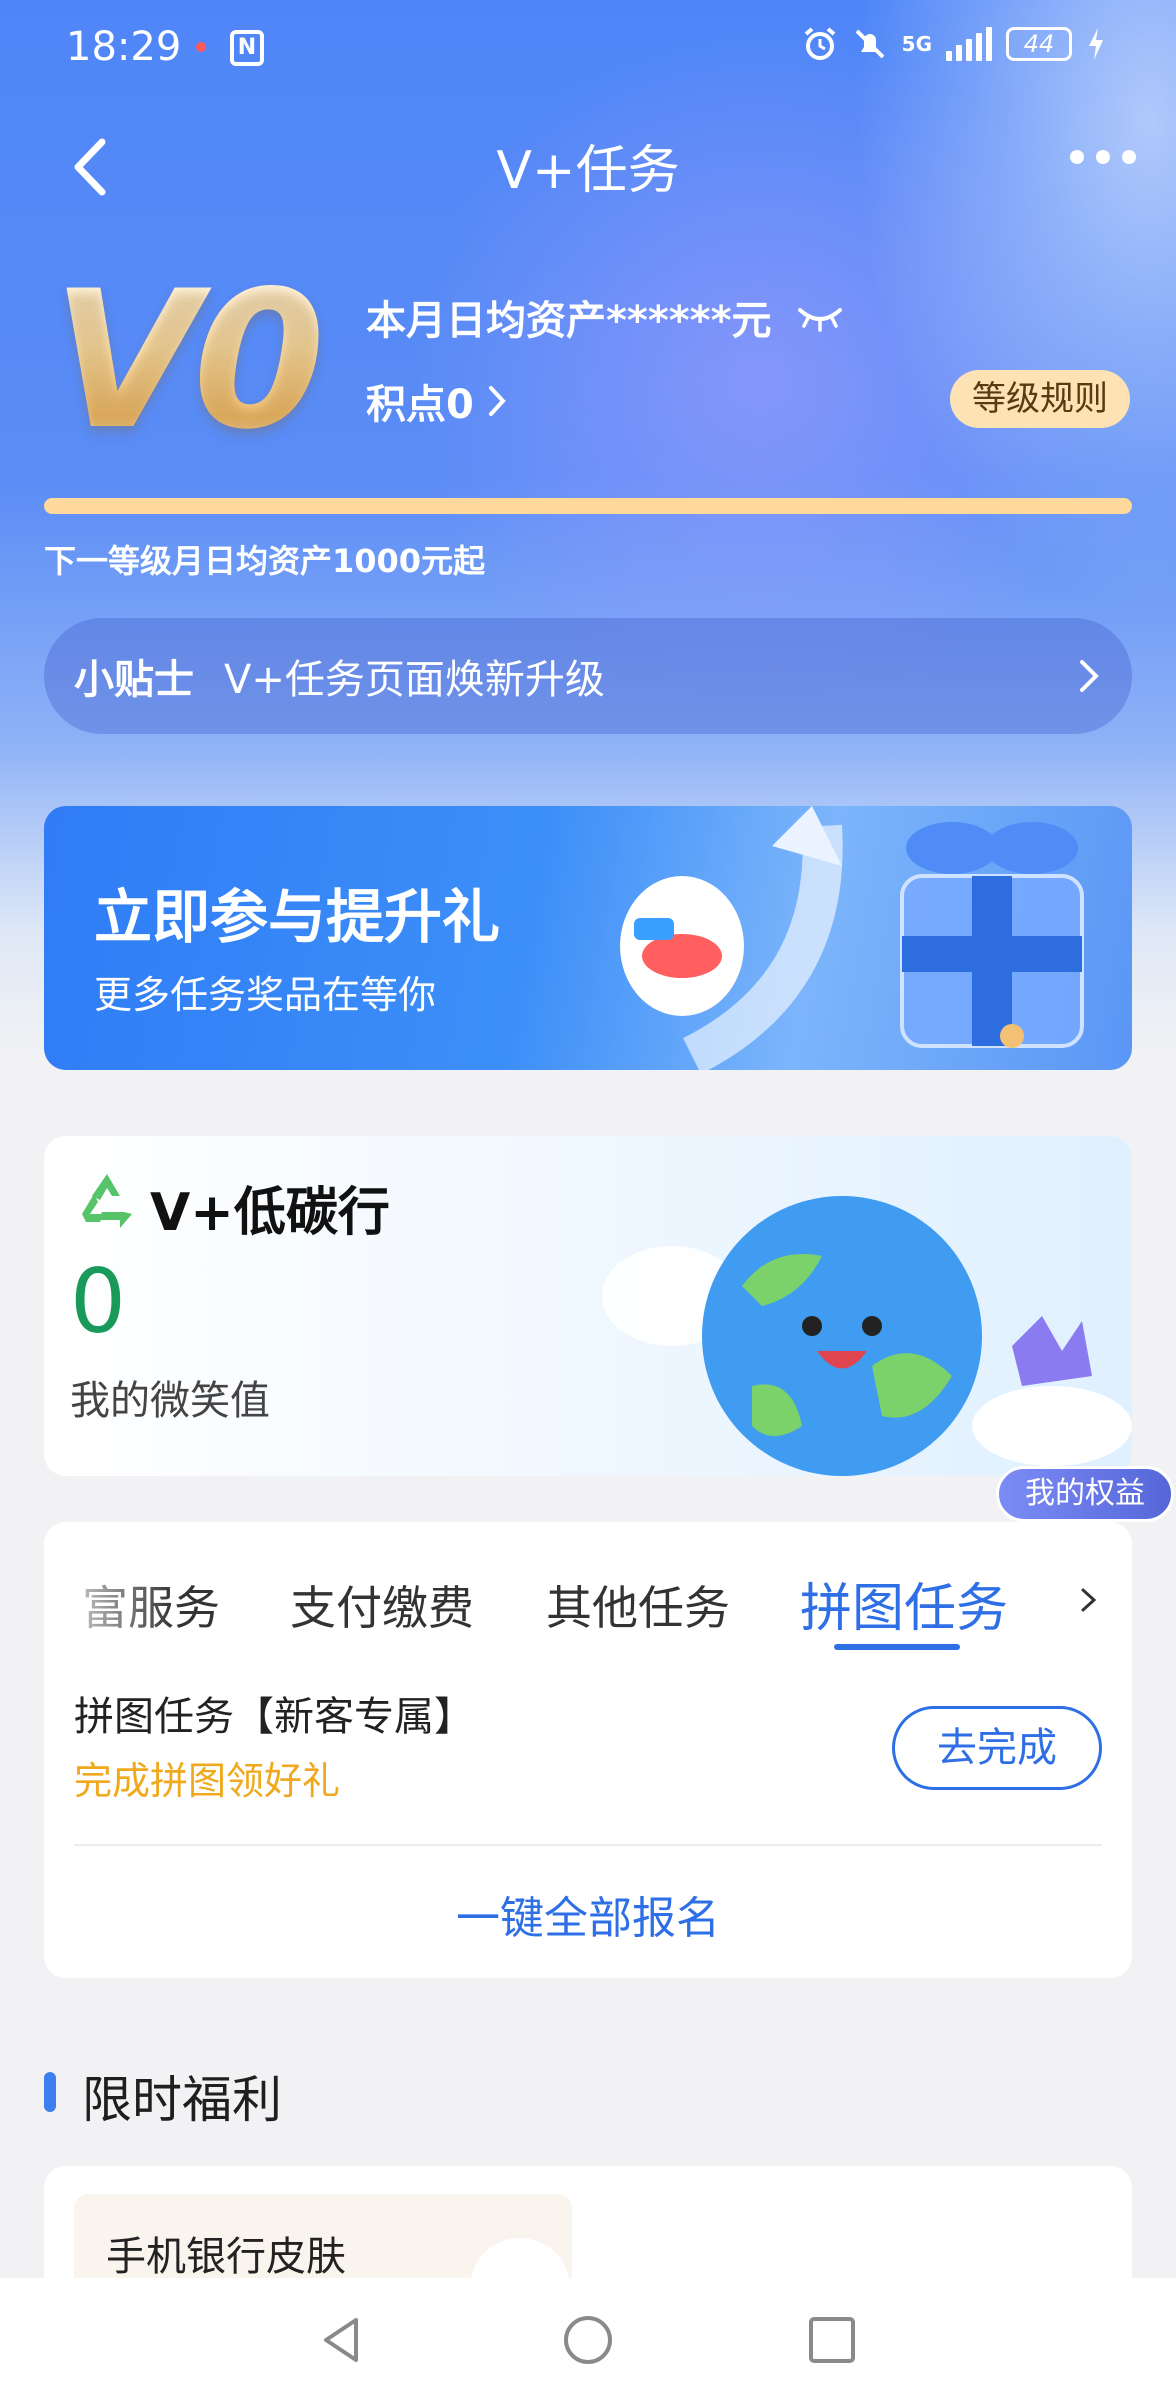 Image resolution: width=1176 pixels, height=2400 pixels. I want to click on monthly-asset: 本月日均资产******元, so click(605, 317).